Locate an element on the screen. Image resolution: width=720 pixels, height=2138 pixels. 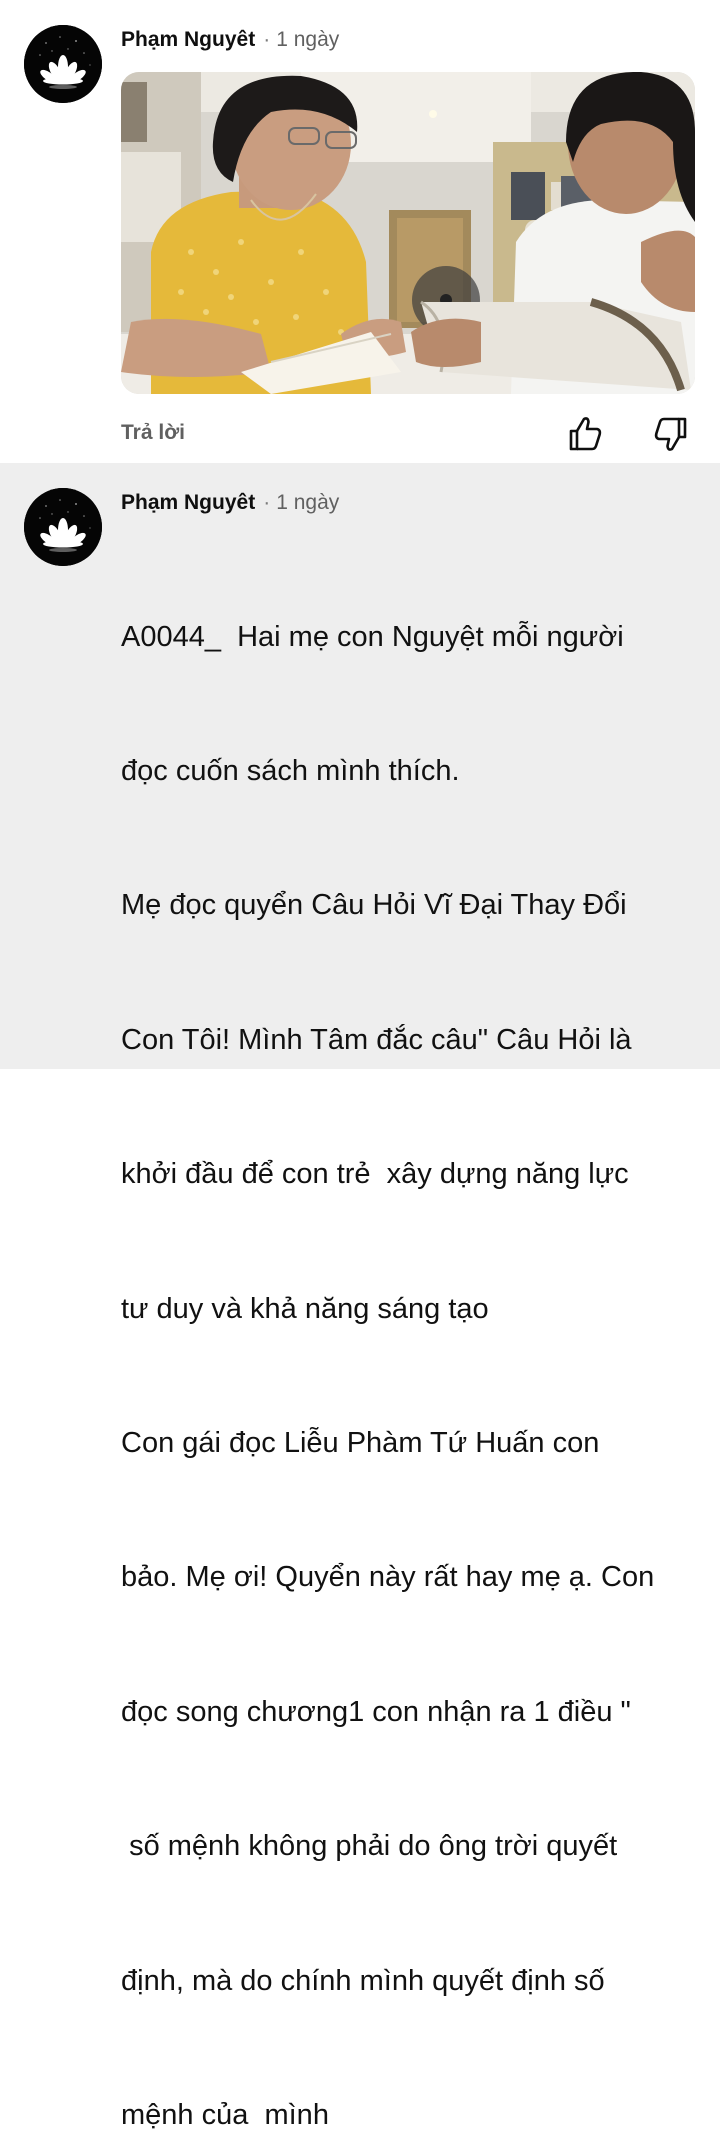
comment-line: tư duy và khả năng sáng tạo is located at coordinates (305, 1308).